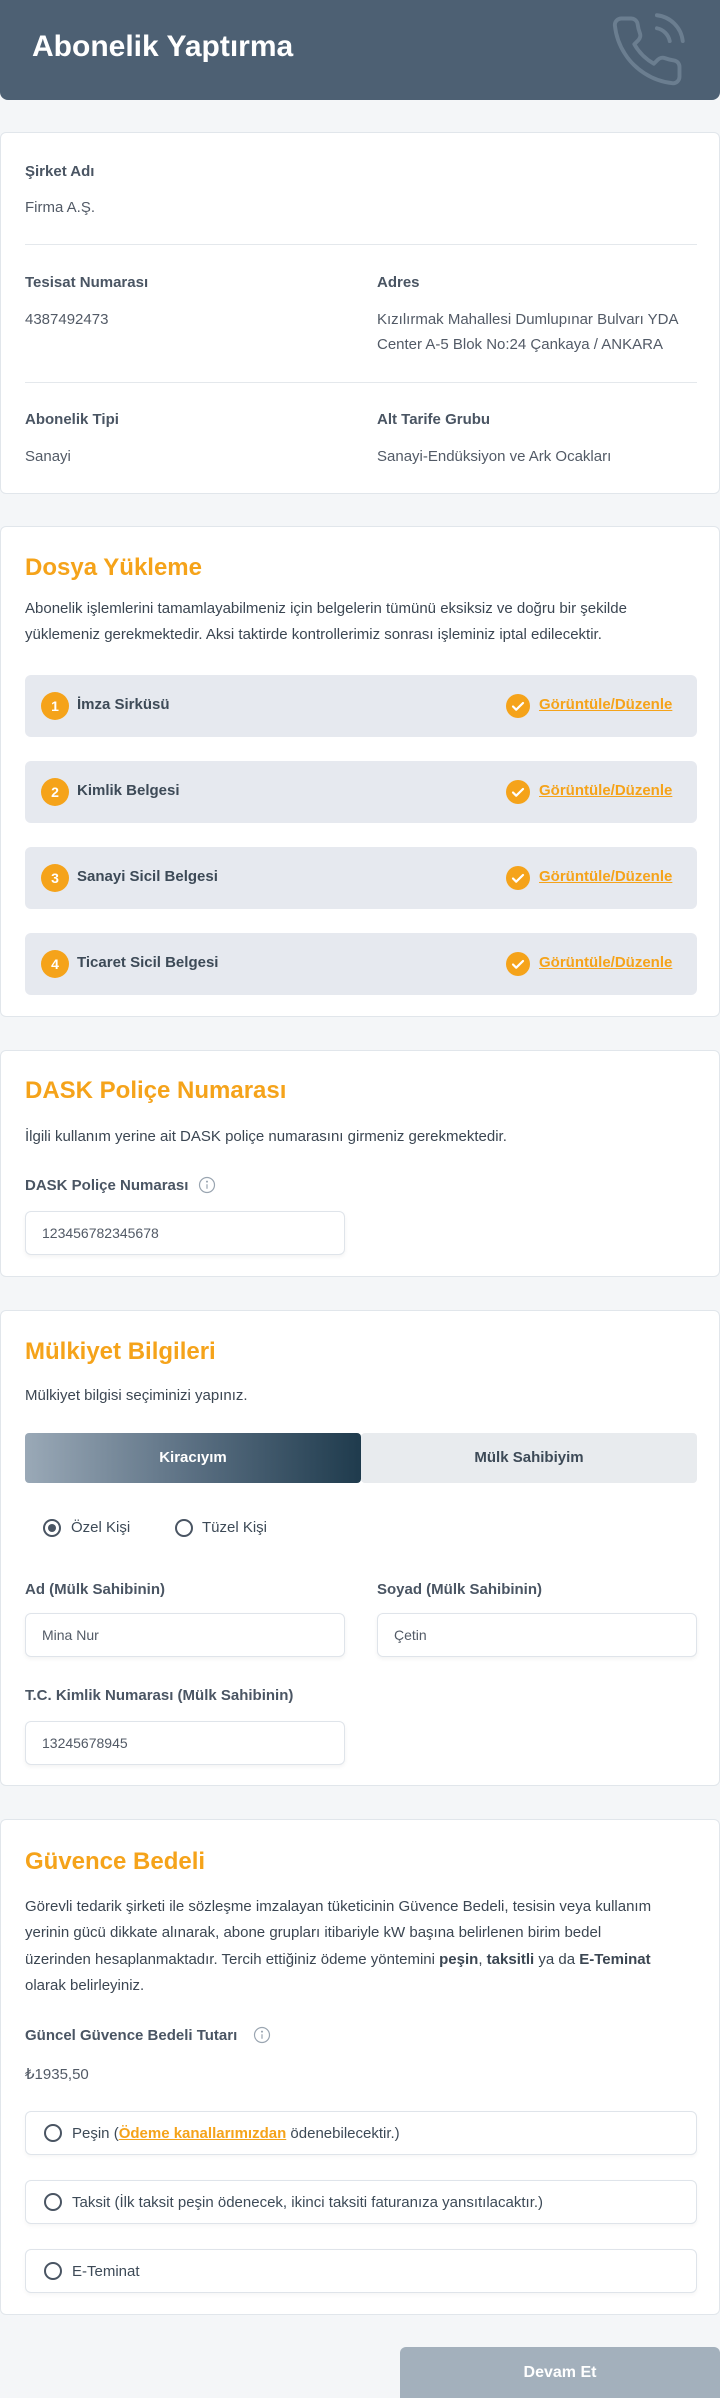 This screenshot has width=720, height=2398. What do you see at coordinates (434, 419) in the screenshot?
I see `alt-tarife-label: Alt Tarife Grubu` at bounding box center [434, 419].